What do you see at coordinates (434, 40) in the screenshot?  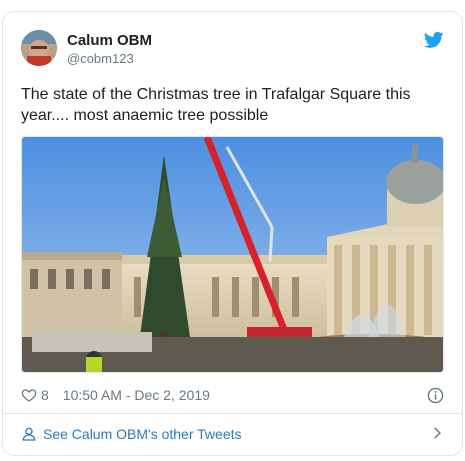 I see `twitter-bird-icon` at bounding box center [434, 40].